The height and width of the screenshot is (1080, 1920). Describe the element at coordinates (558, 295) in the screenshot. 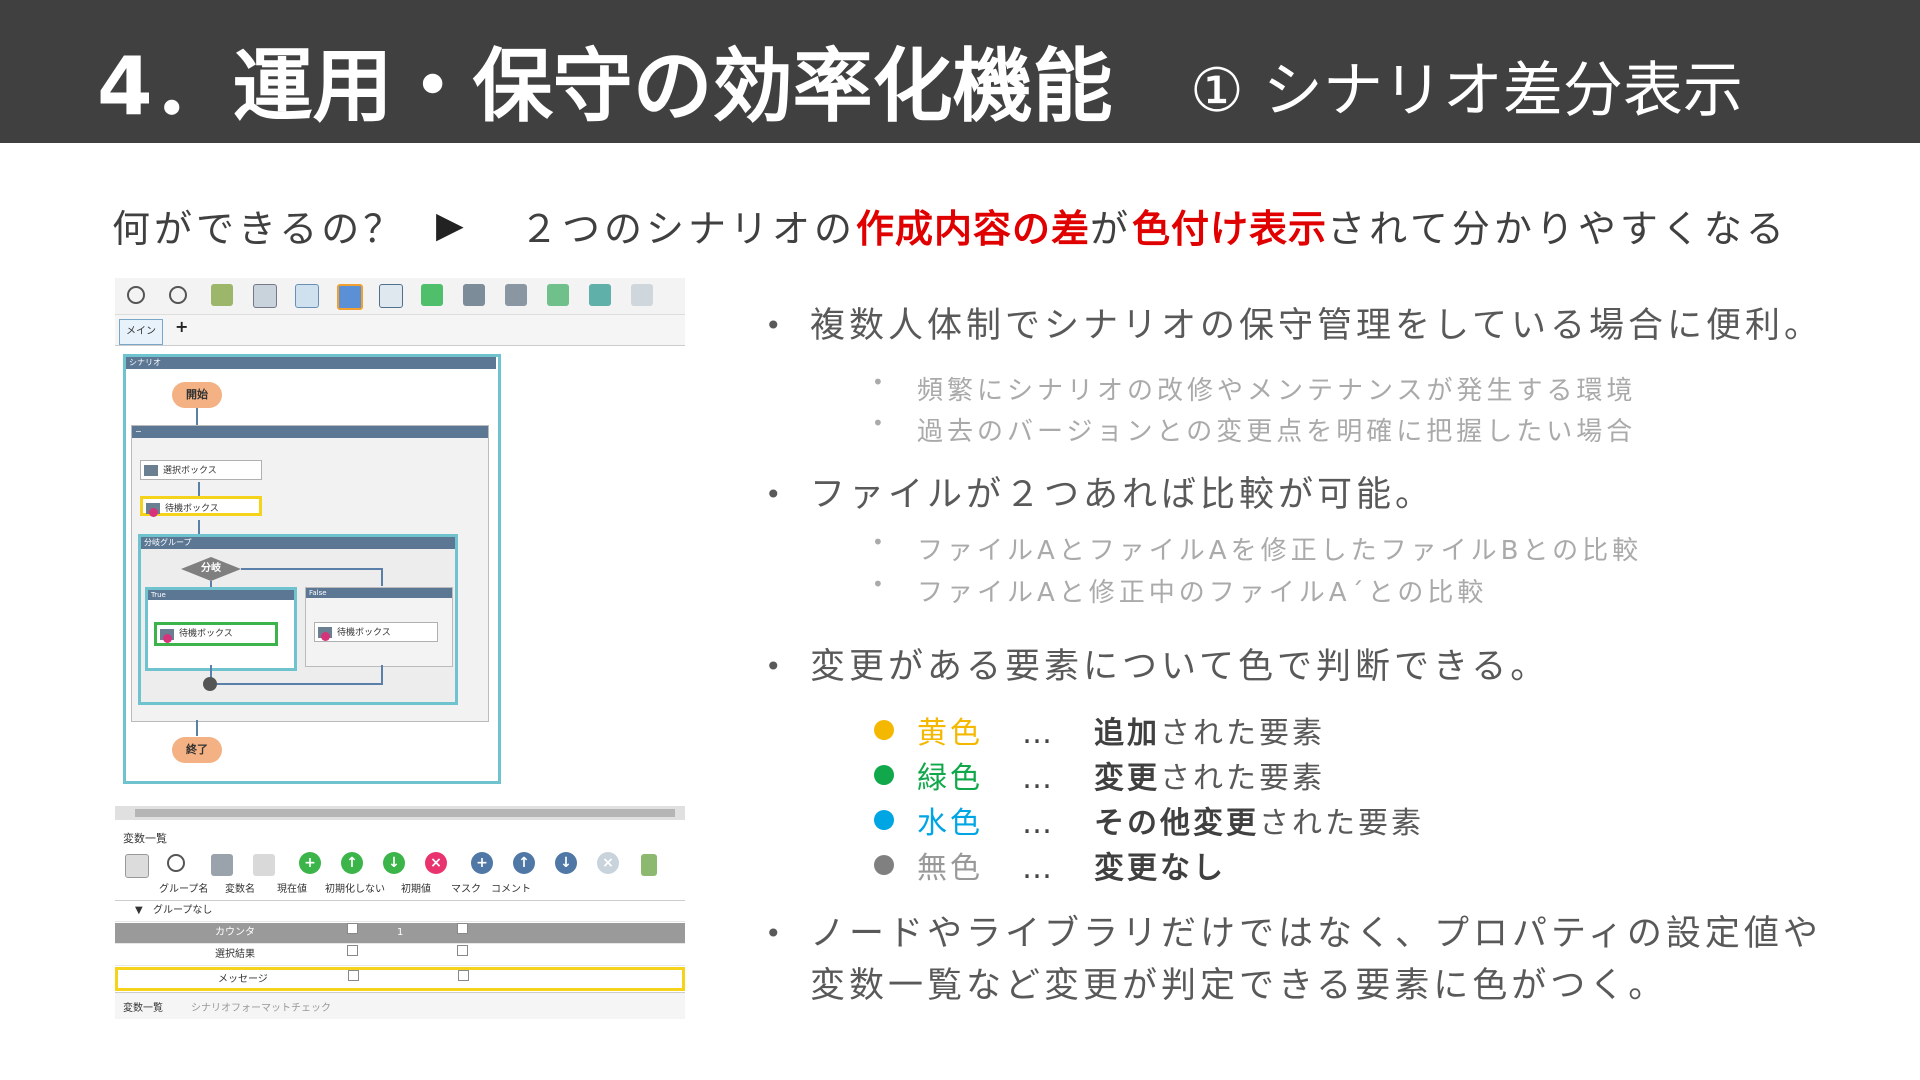

I see `add-node-icon` at that location.